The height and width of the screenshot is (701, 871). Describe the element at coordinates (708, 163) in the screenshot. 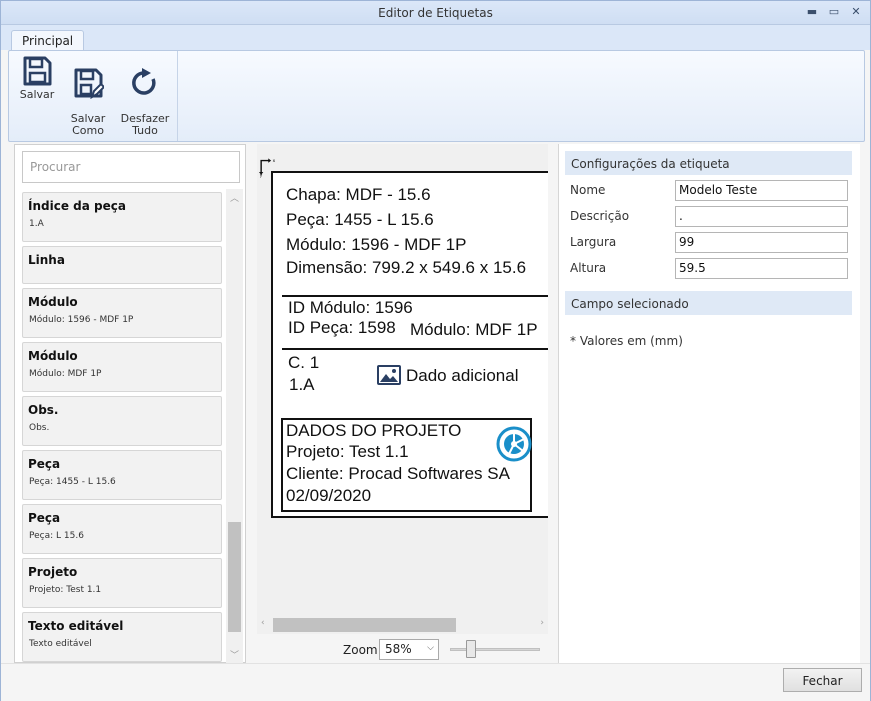

I see `label-settings-header: Configurações da etiqueta` at that location.